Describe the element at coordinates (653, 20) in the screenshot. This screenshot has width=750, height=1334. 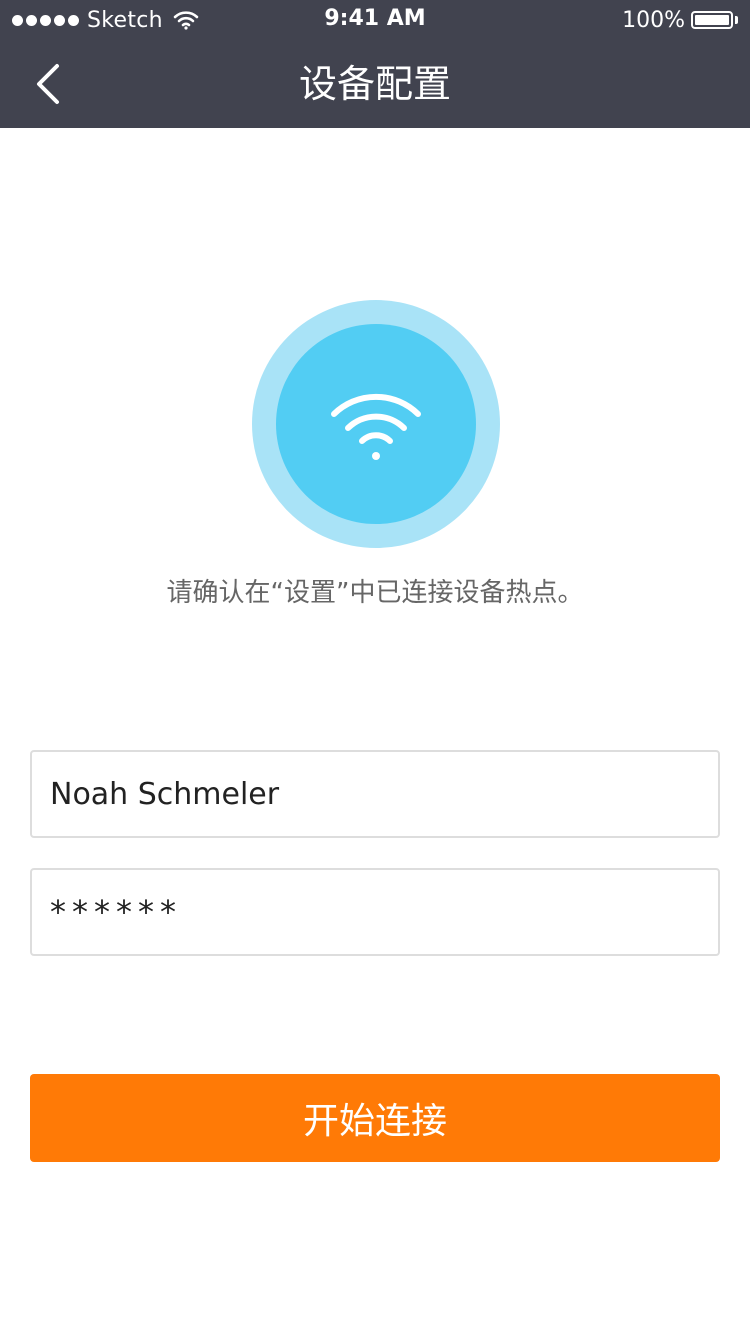
I see `battery-percent: 100%` at that location.